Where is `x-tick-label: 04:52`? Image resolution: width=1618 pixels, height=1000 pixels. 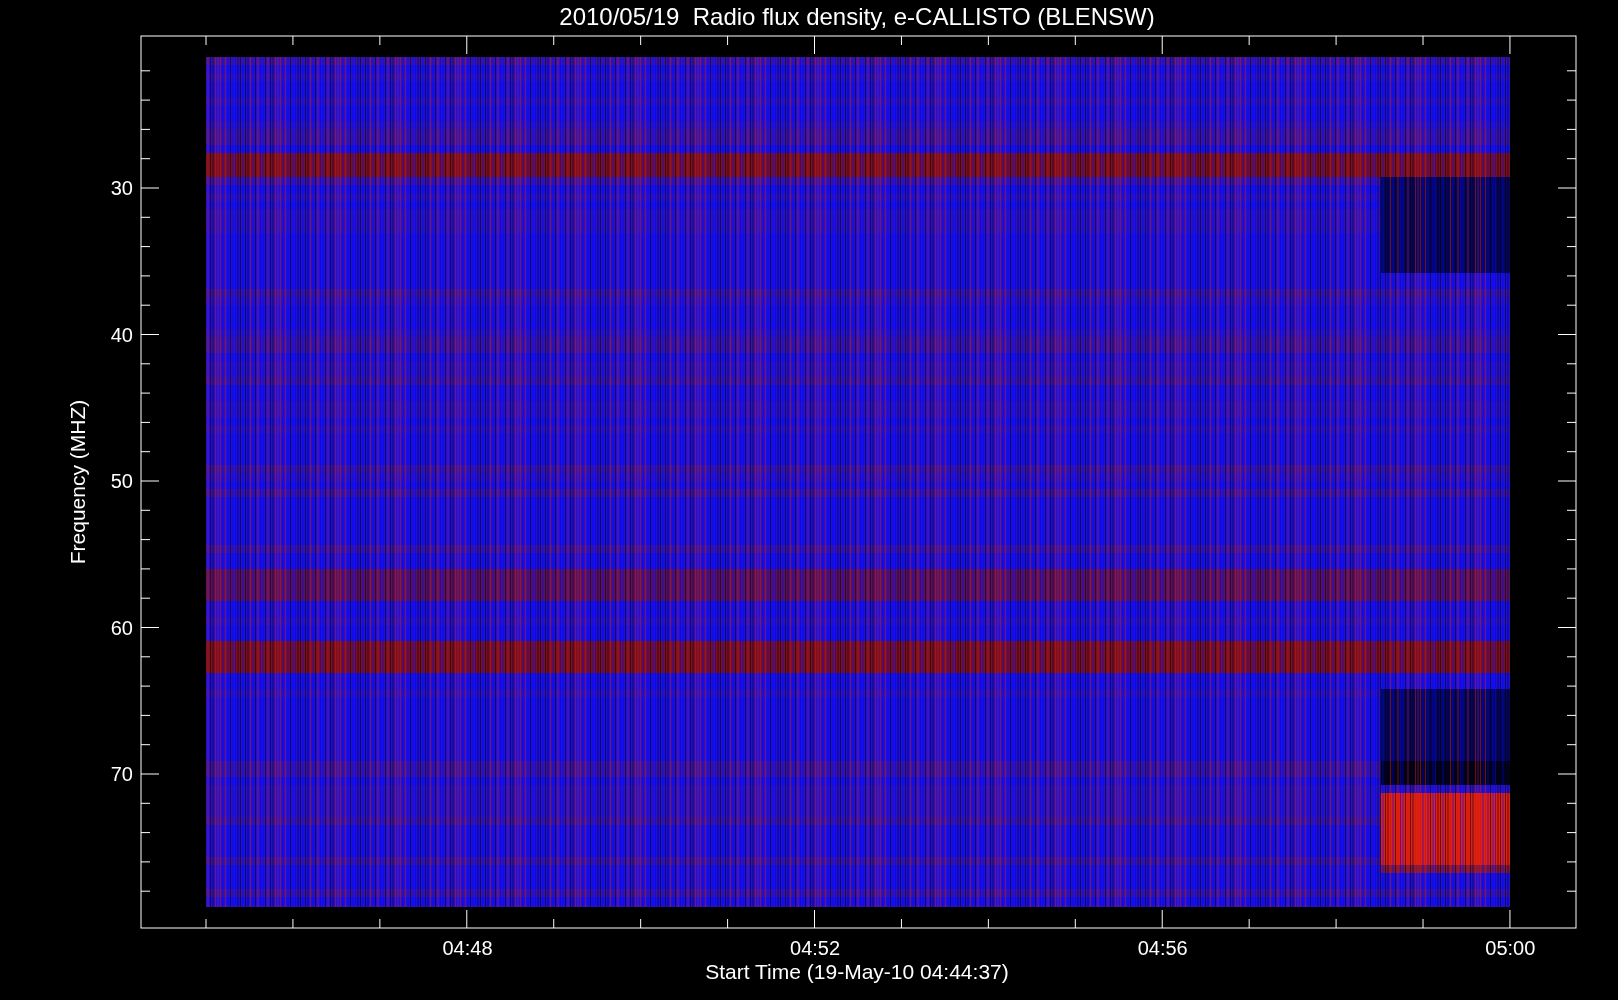
x-tick-label: 04:52 is located at coordinates (815, 948).